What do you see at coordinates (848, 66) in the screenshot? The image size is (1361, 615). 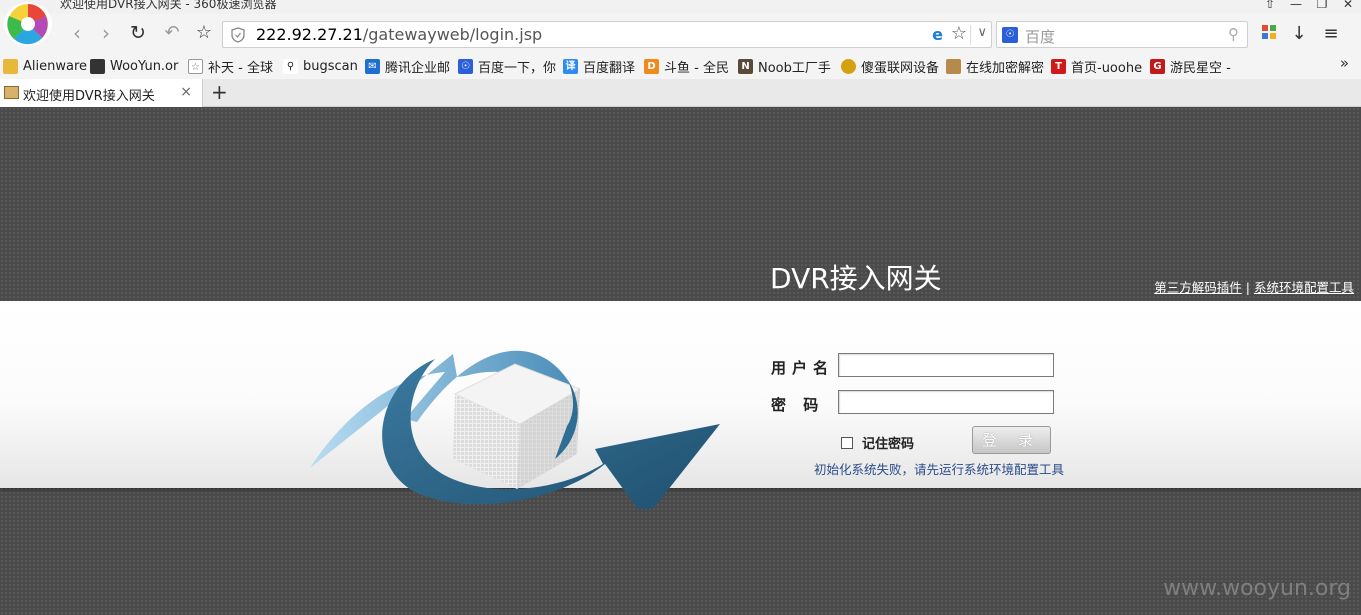 I see `shodan-icon` at bounding box center [848, 66].